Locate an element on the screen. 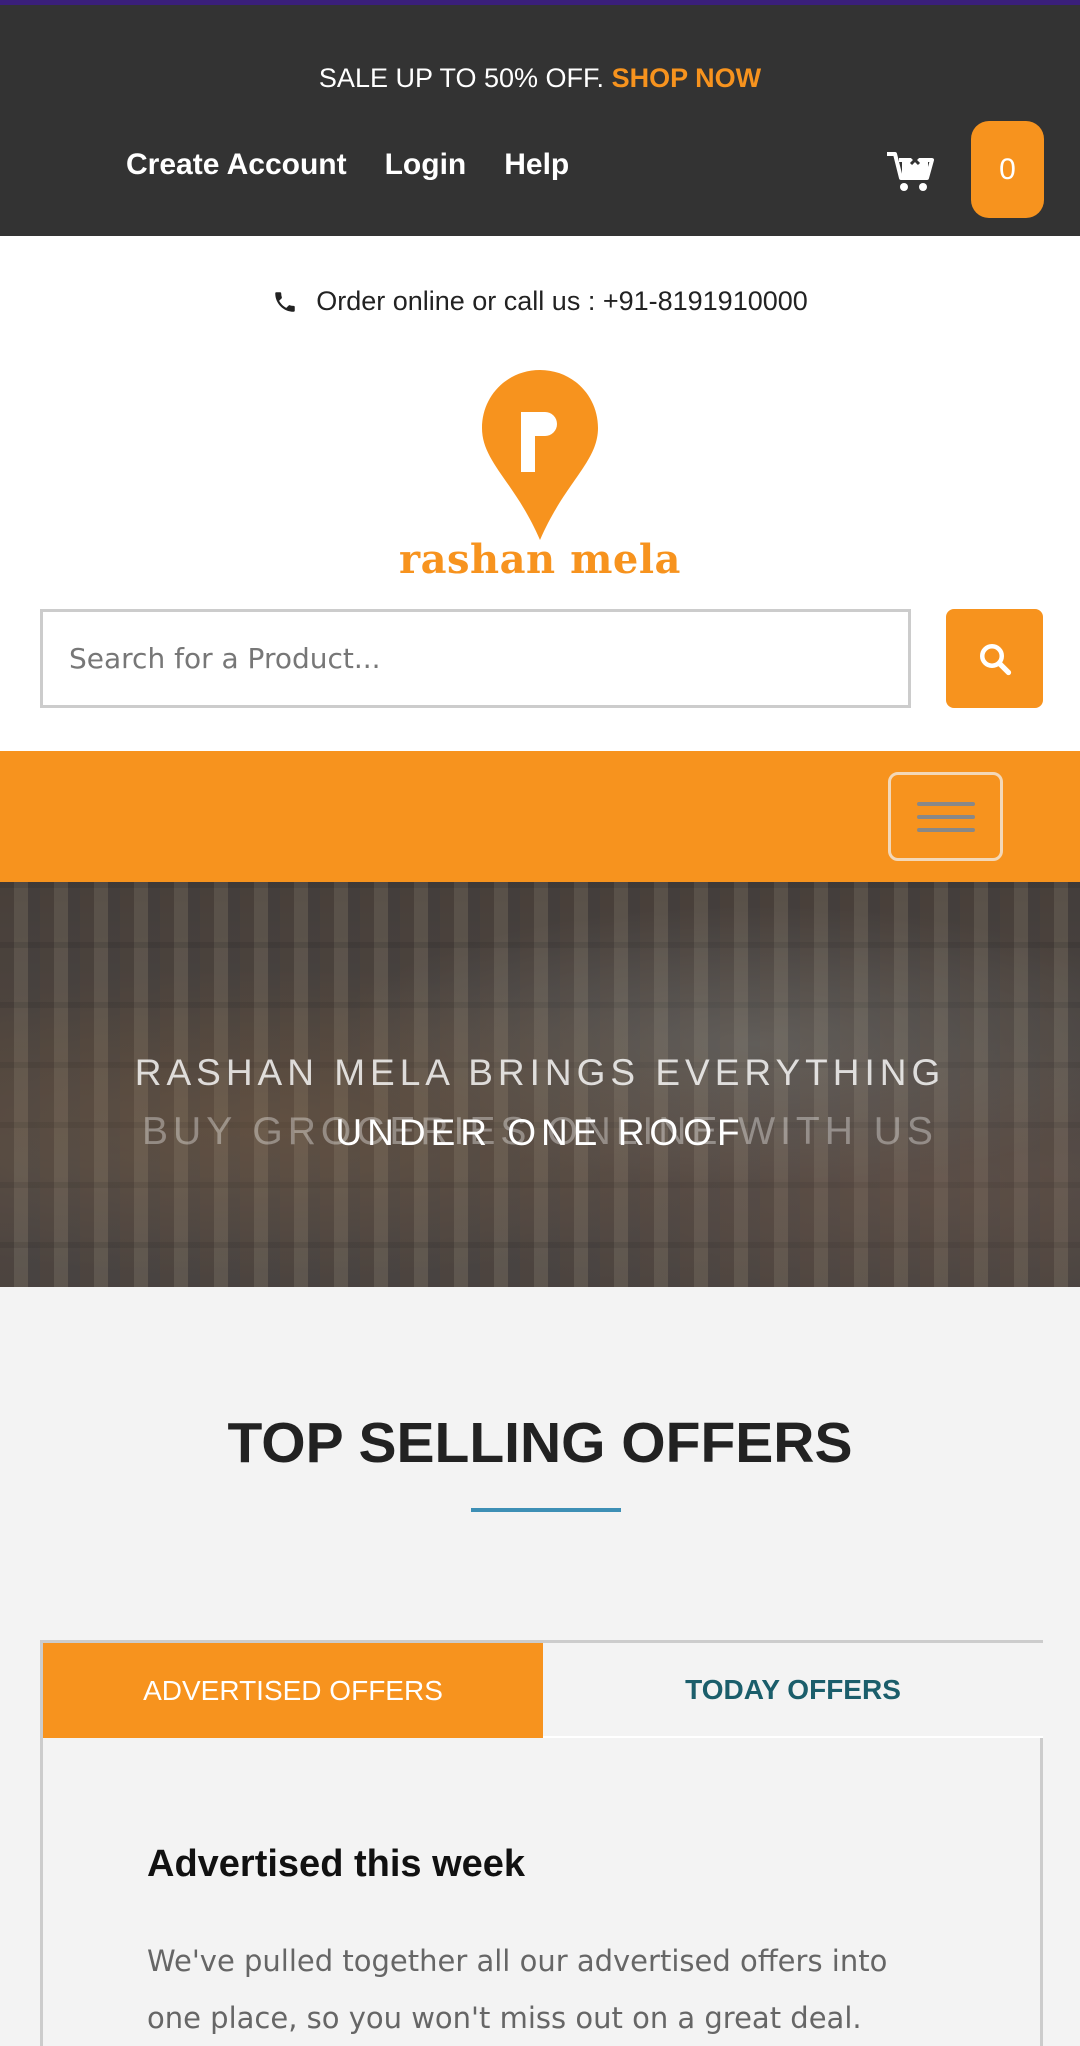 The width and height of the screenshot is (1080, 2046). search-input is located at coordinates (475, 658).